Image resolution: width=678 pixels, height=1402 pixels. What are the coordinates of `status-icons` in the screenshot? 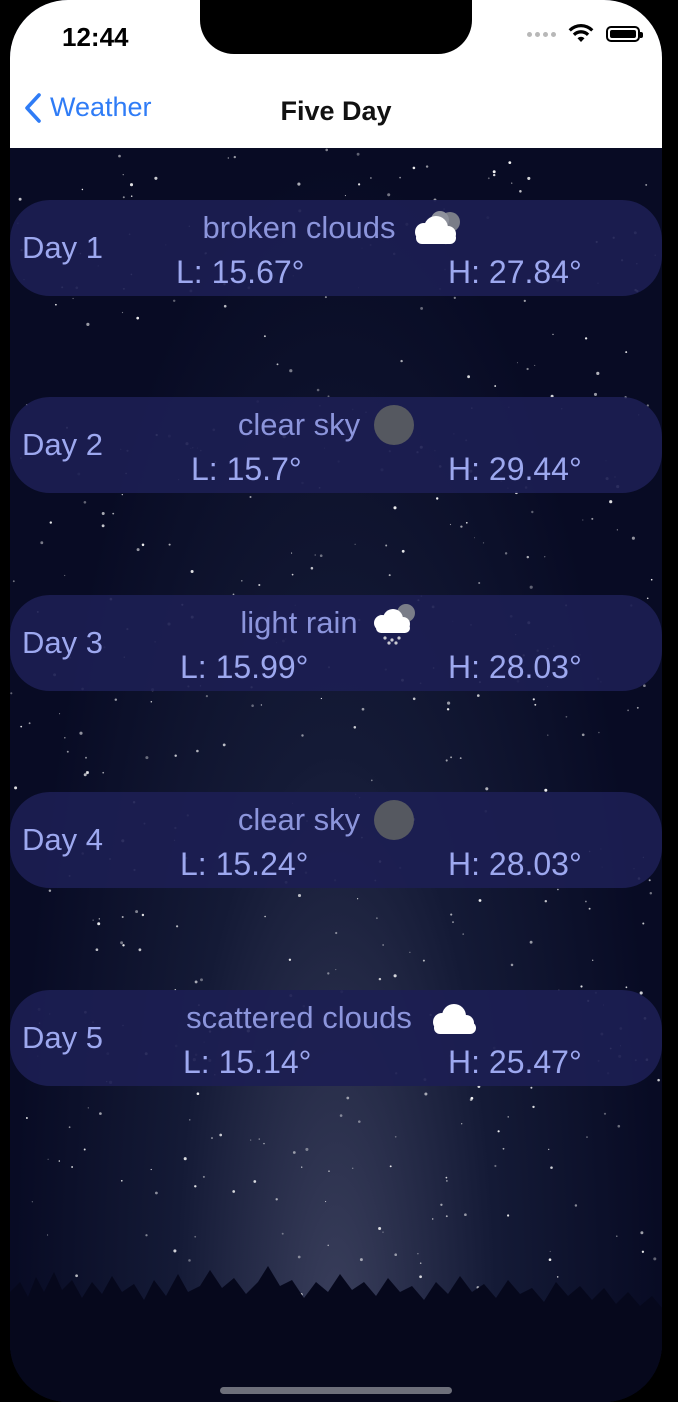 It's located at (585, 34).